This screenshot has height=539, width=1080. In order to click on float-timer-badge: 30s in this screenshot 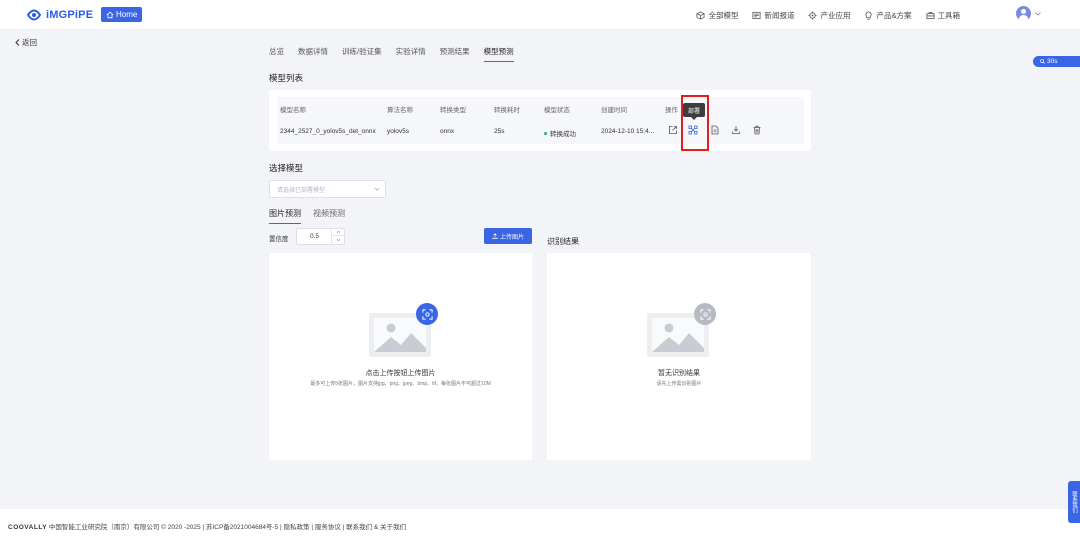, I will do `click(1056, 61)`.